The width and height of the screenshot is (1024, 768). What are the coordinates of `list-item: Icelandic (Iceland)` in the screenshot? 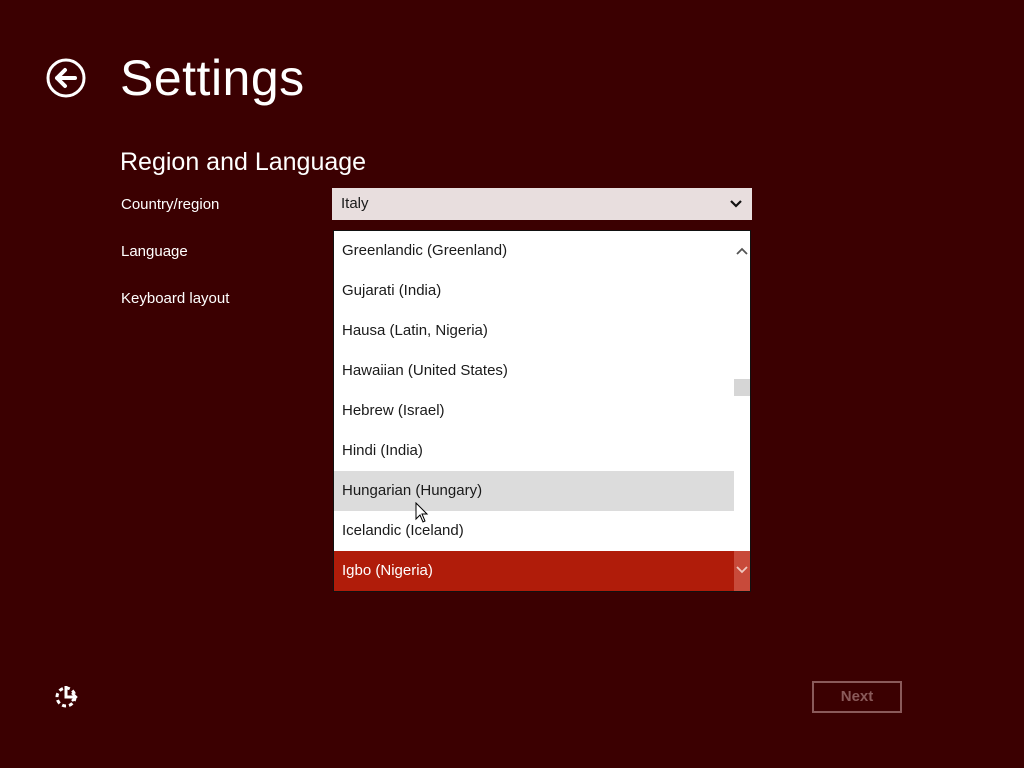 It's located at (534, 531).